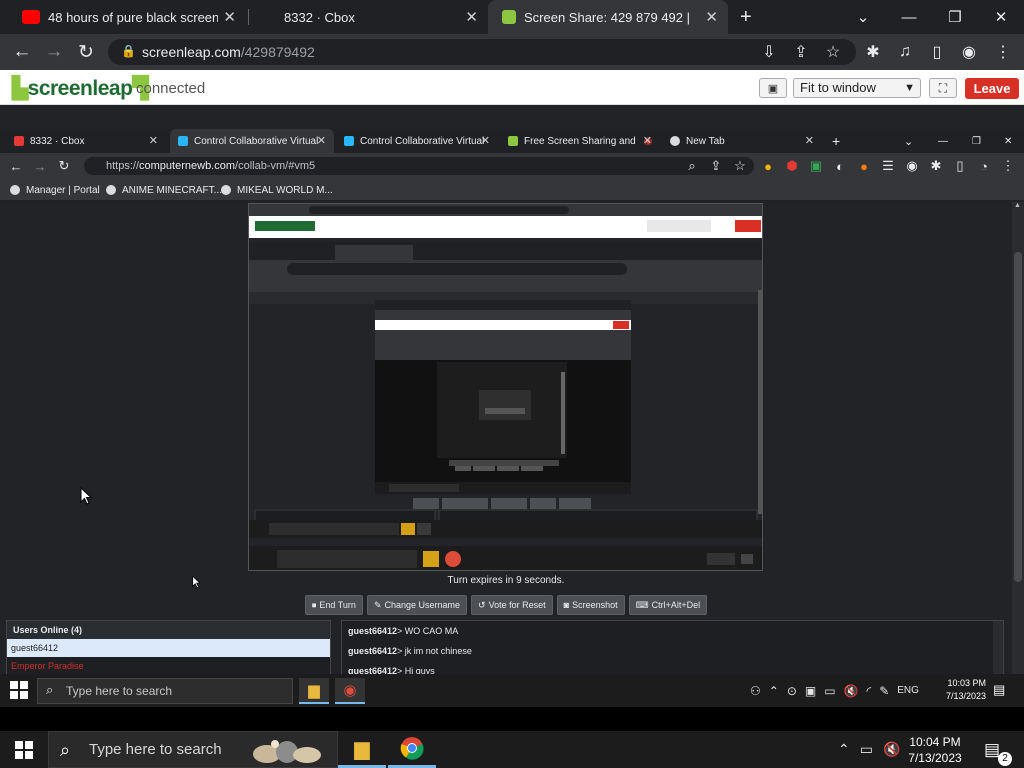  Describe the element at coordinates (417, 141) in the screenshot. I see `remote-tab: Control Collaborative Virtual ✕` at that location.